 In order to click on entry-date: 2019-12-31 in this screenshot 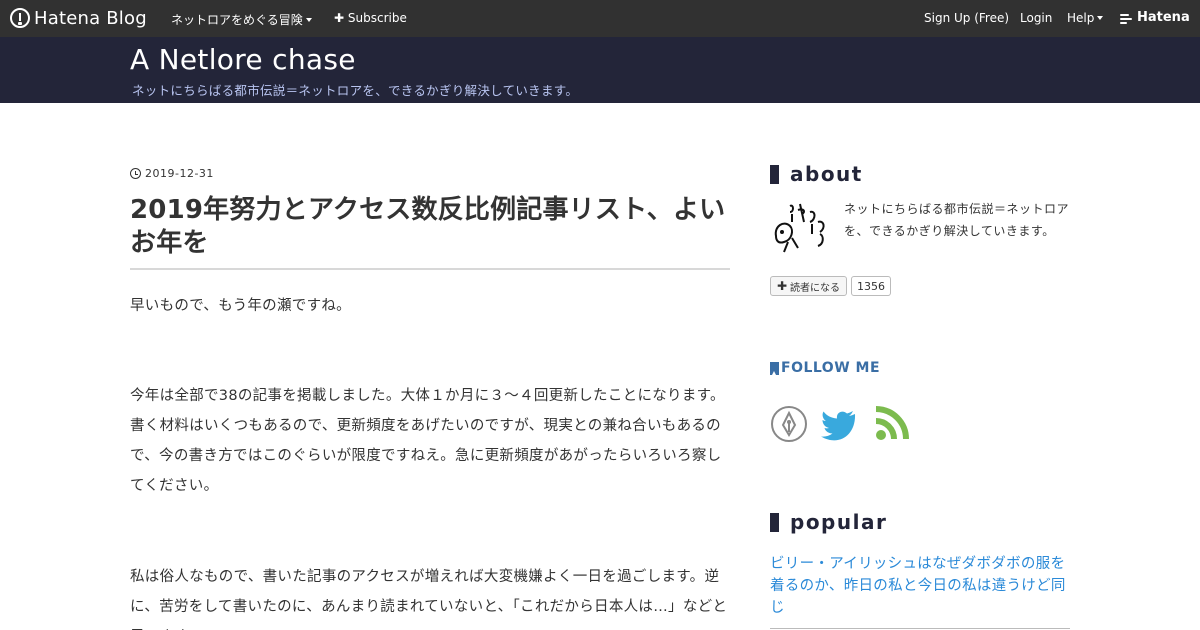, I will do `click(172, 173)`.